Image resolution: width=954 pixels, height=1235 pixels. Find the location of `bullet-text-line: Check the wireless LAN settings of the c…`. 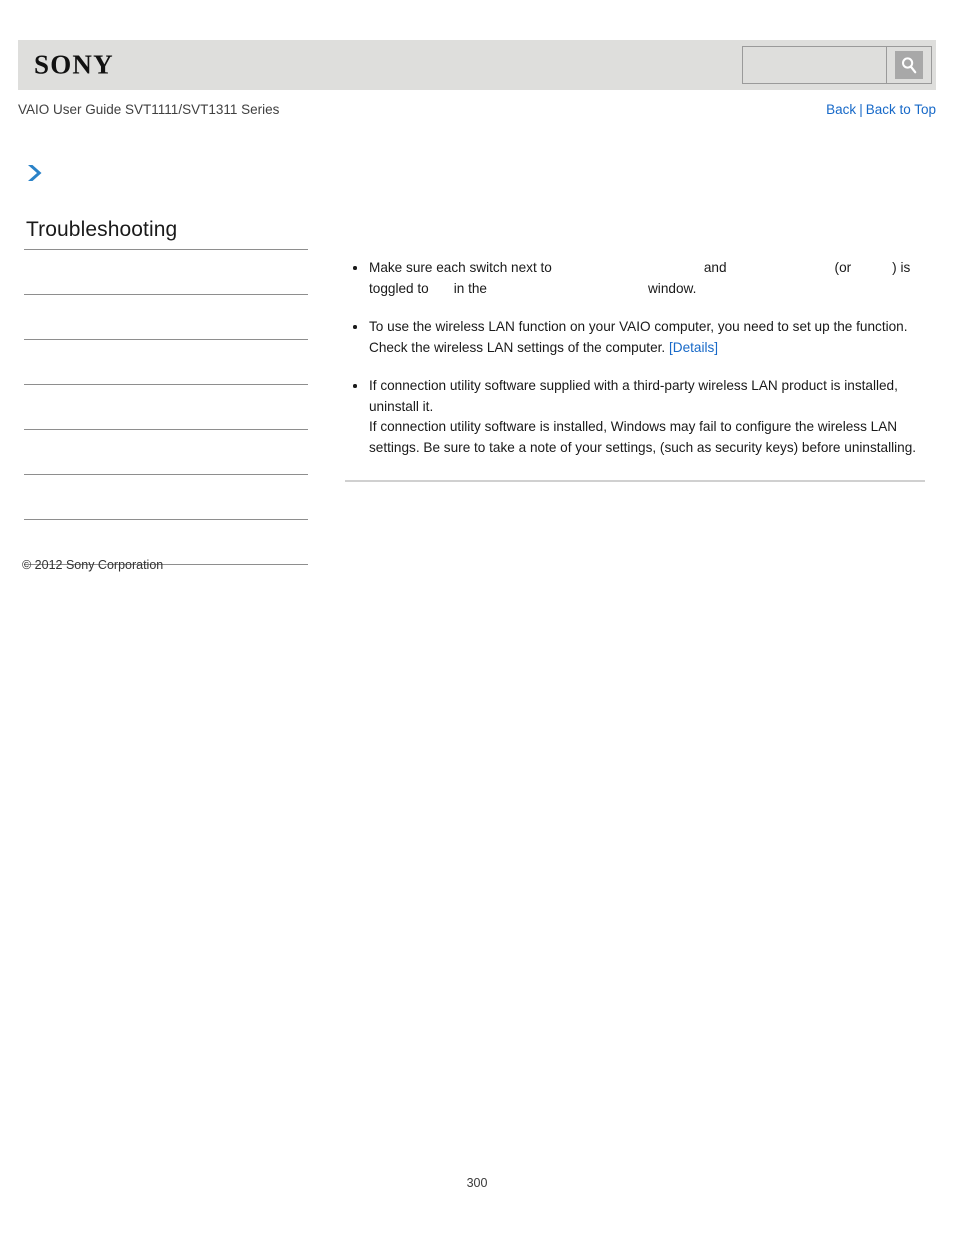

bullet-text-line: Check the wireless LAN settings of the c… is located at coordinates (517, 347).